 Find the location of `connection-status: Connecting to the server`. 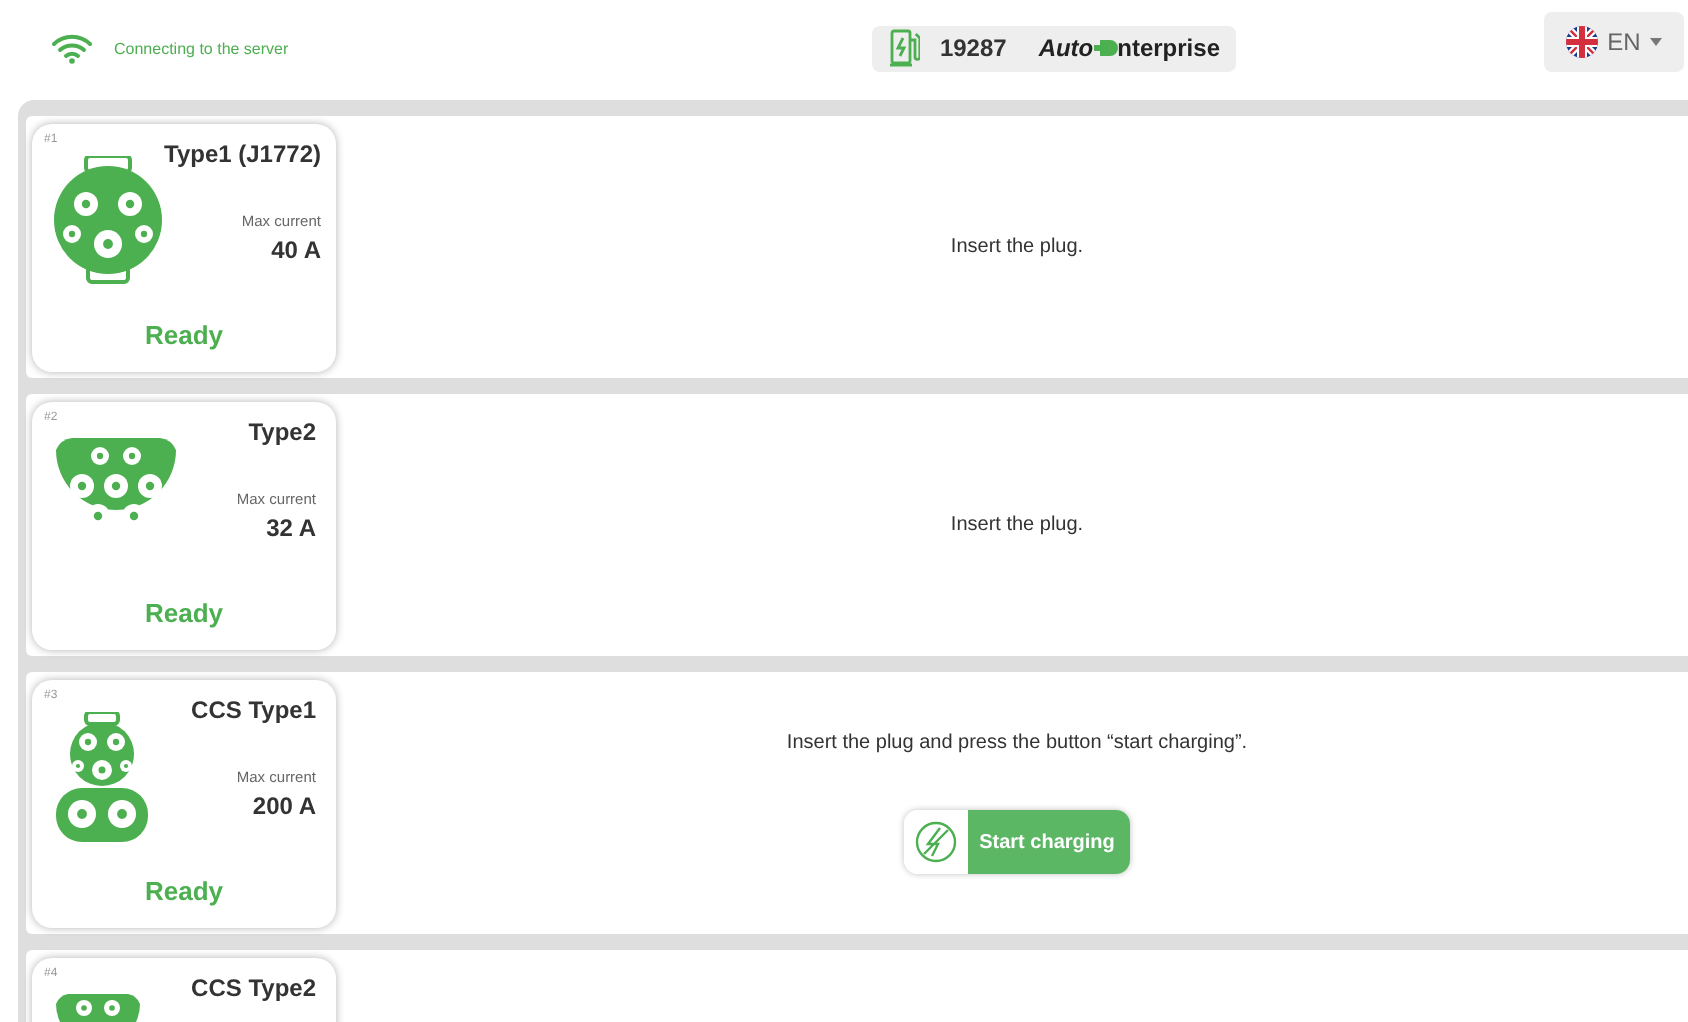

connection-status: Connecting to the server is located at coordinates (201, 48).